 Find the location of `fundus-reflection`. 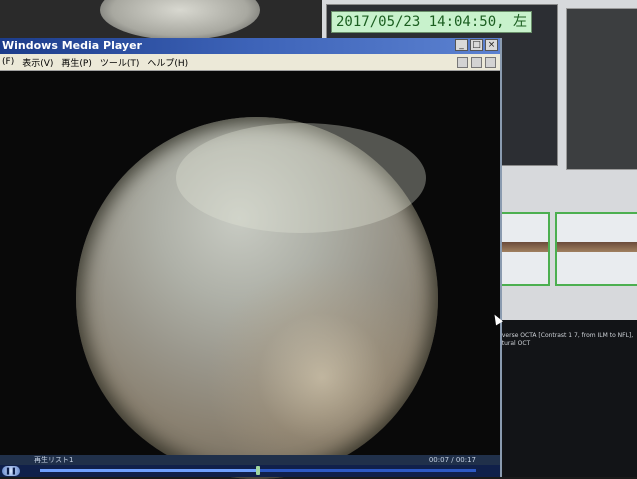

fundus-reflection is located at coordinates (301, 178).